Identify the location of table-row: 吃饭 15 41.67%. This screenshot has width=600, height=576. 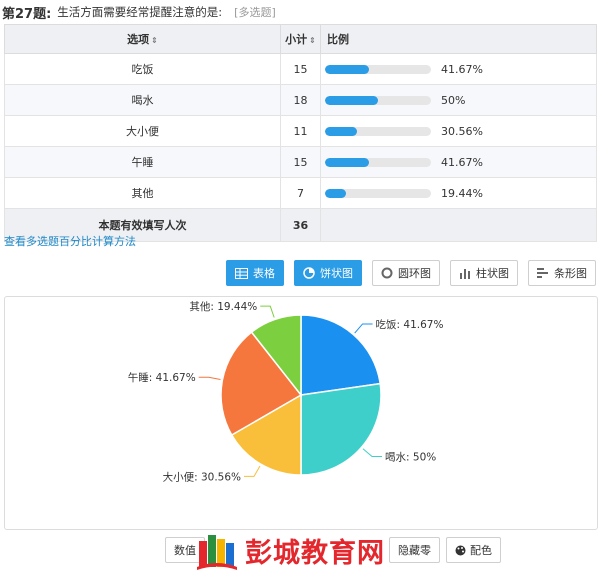
(300, 69).